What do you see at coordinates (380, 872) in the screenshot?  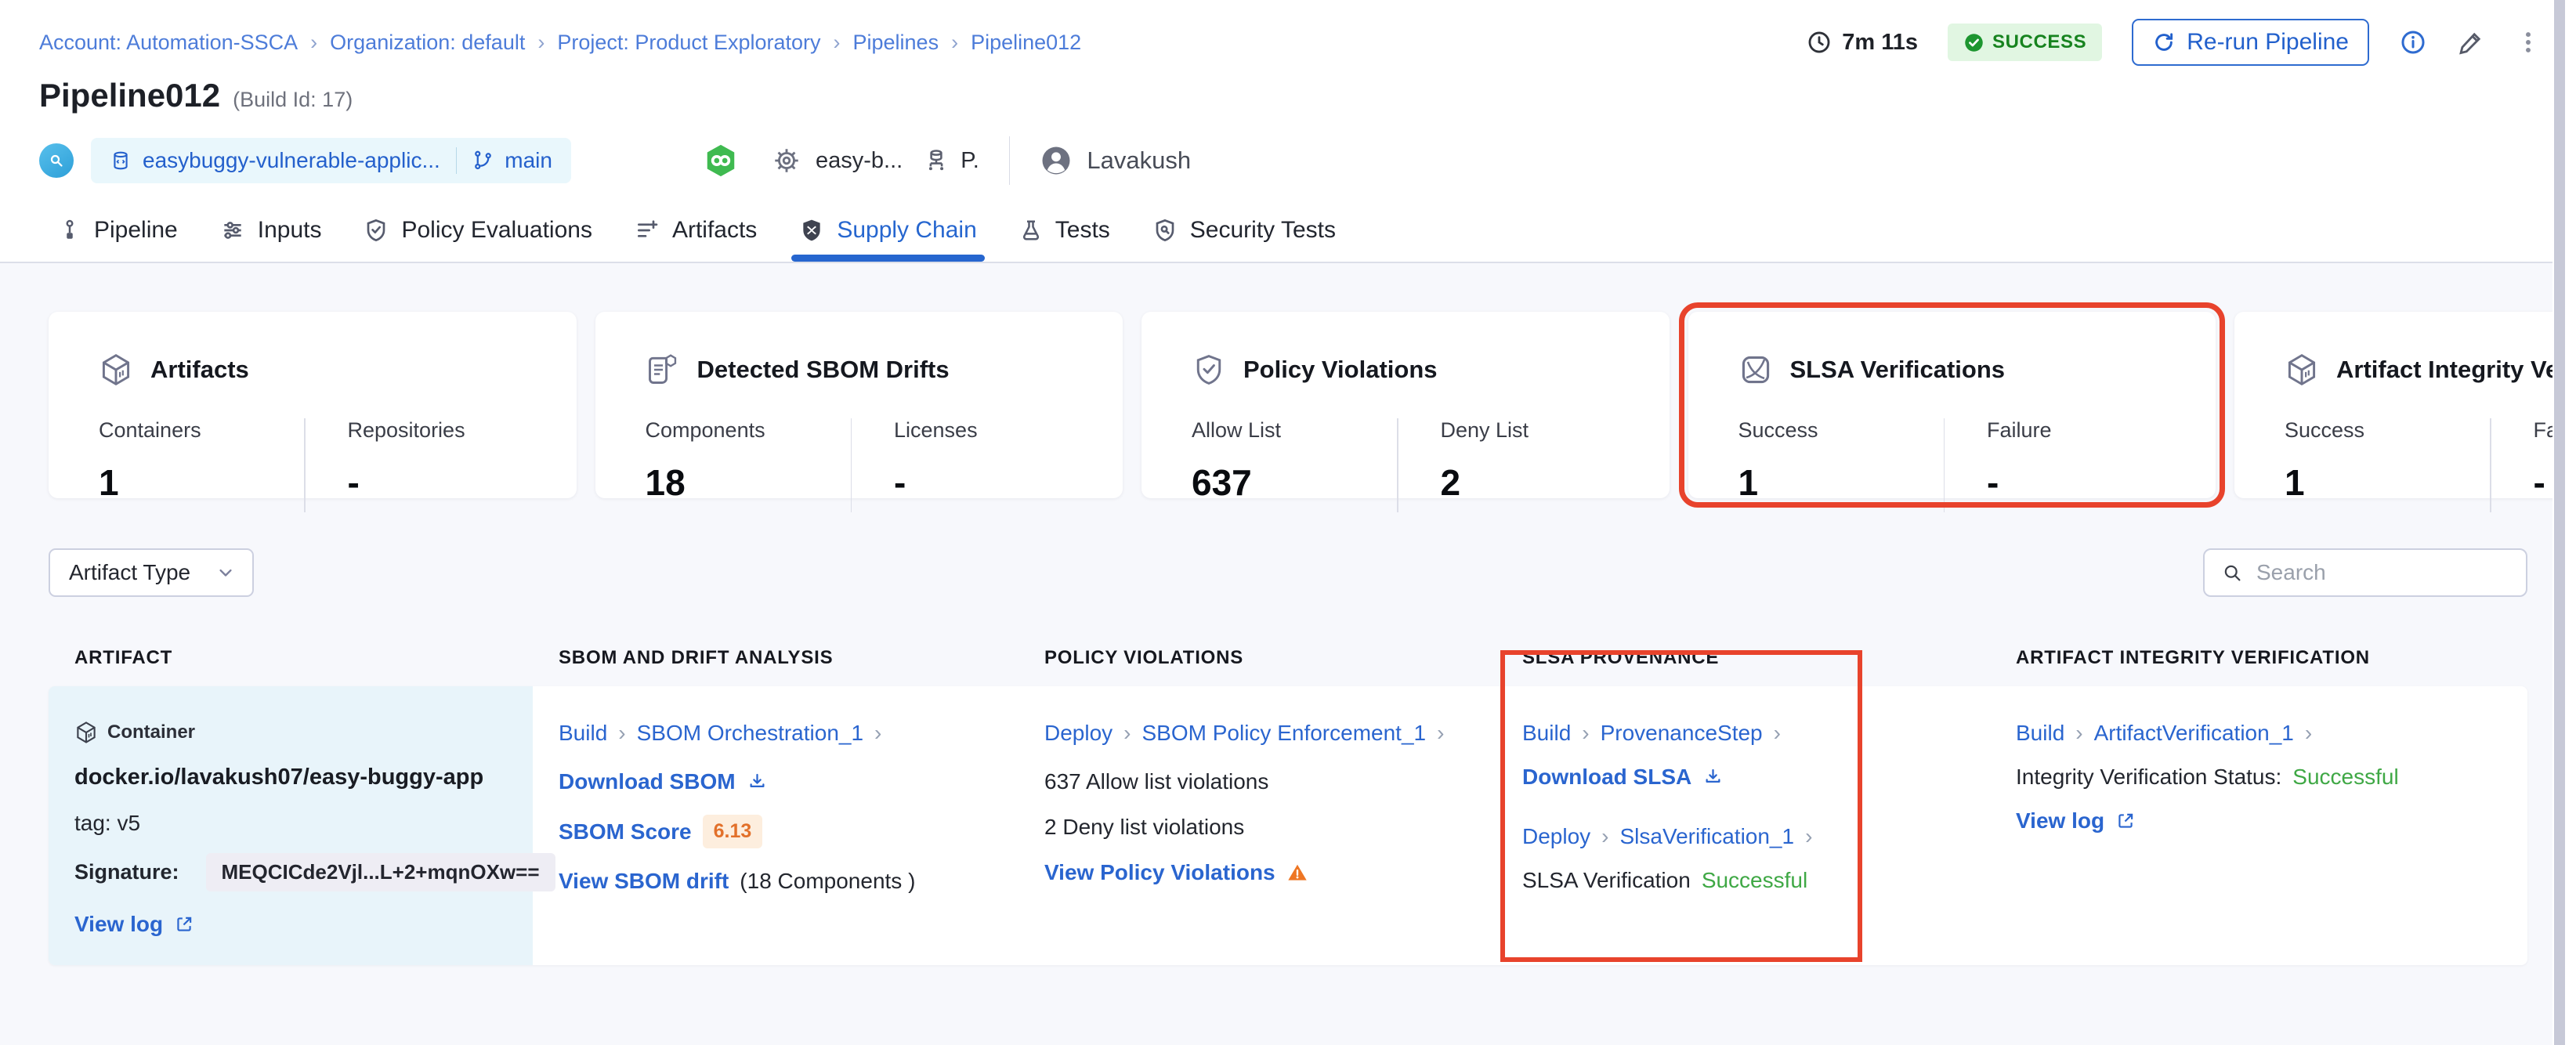 I see `signature-value: MEQCICde2Vjl...L+2+mqnOXw==` at bounding box center [380, 872].